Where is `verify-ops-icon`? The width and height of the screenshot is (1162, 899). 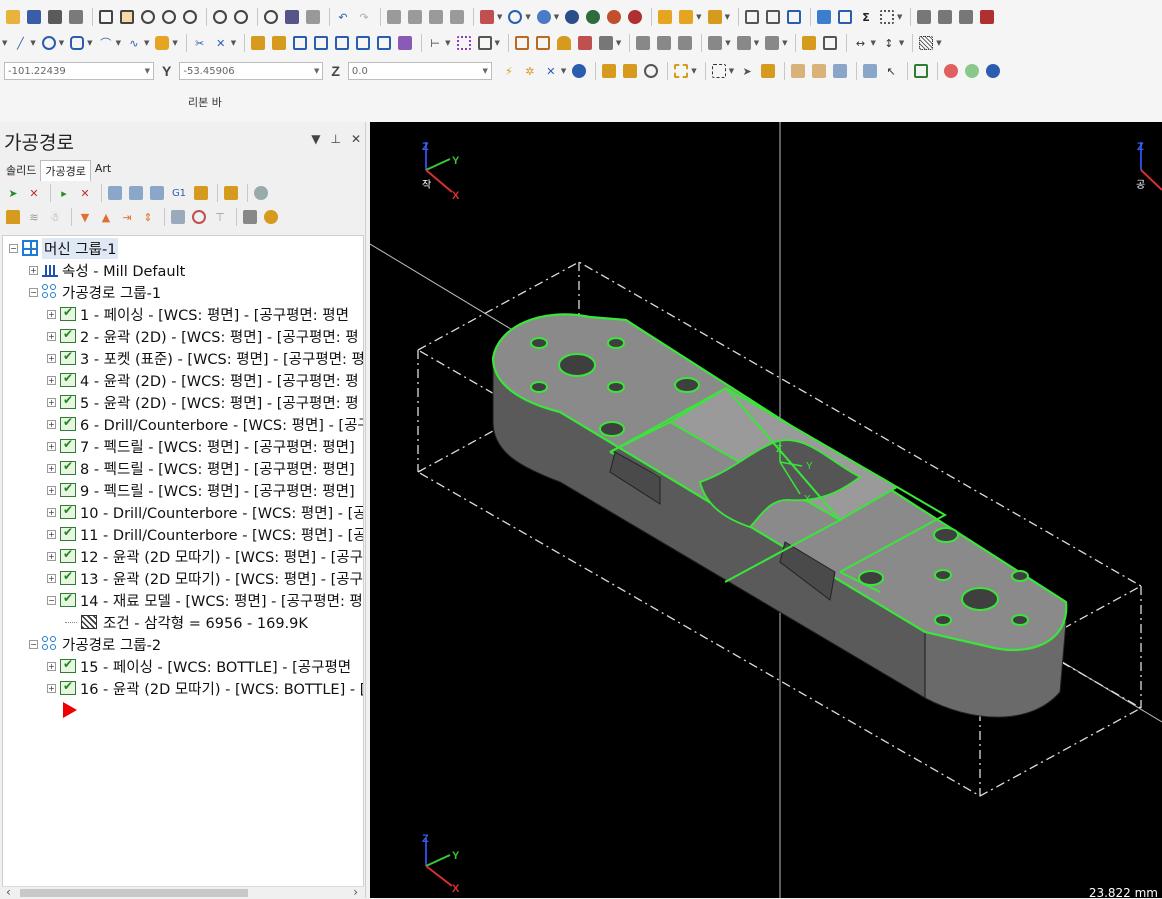
verify-ops-icon is located at coordinates (136, 193).